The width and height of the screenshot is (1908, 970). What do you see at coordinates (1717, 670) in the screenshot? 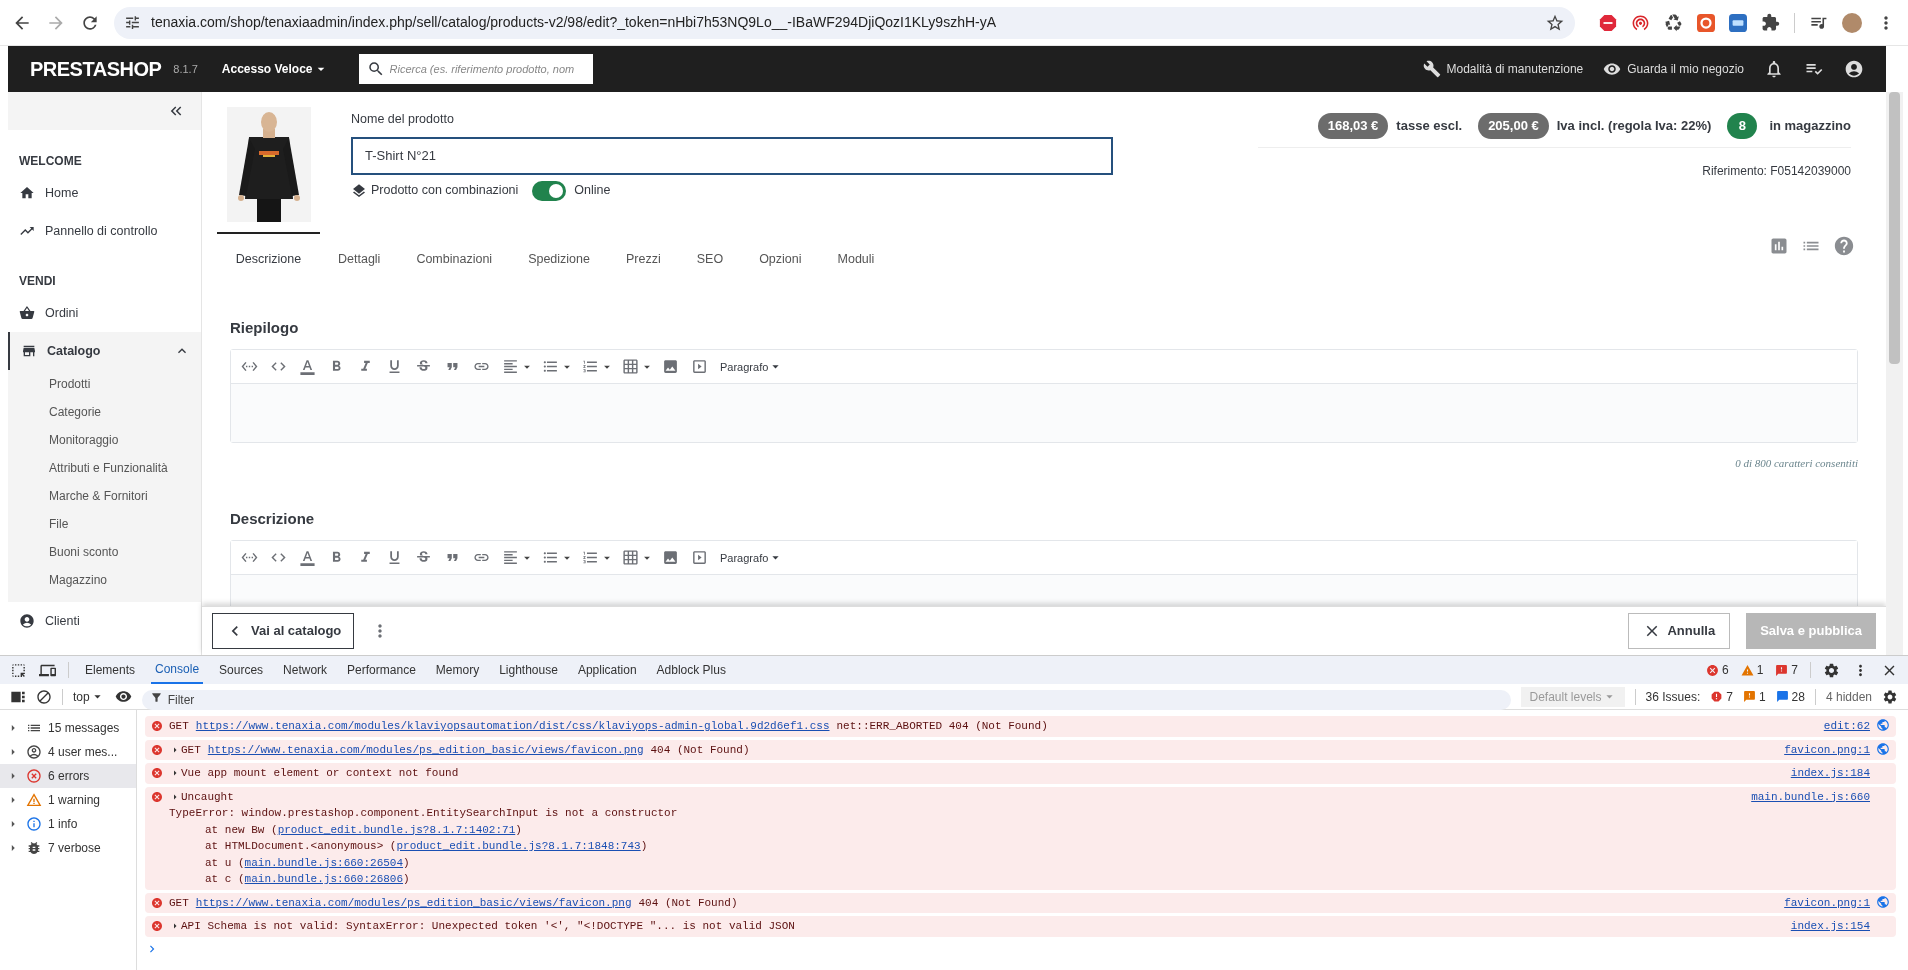
I see `message-count: 6` at bounding box center [1717, 670].